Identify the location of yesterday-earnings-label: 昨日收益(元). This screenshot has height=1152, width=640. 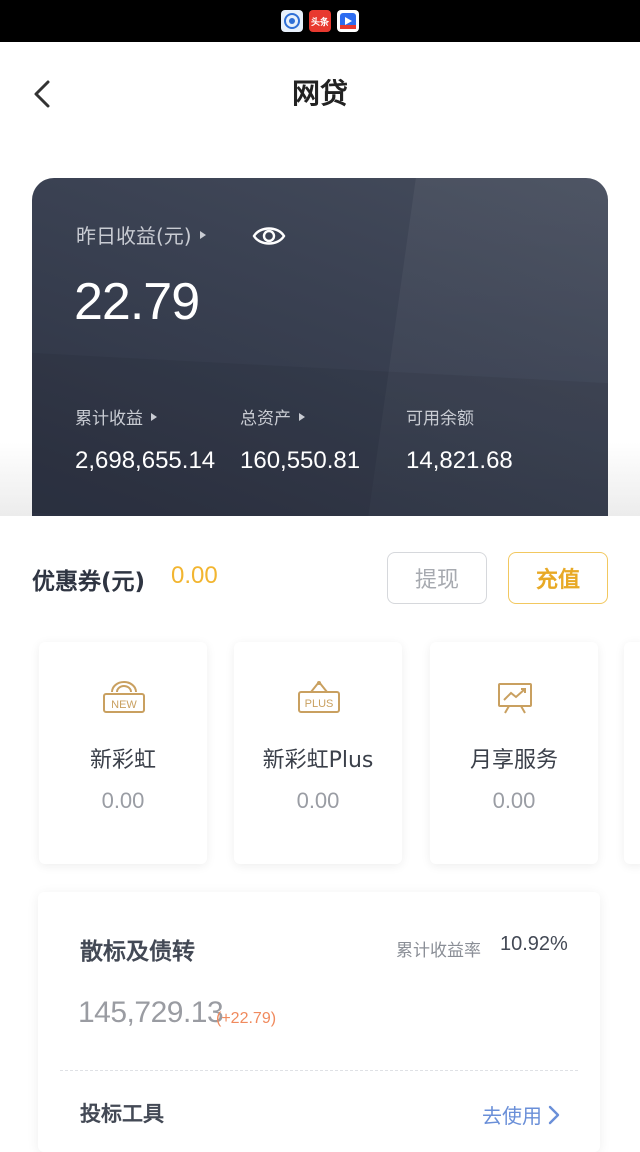
(141, 234).